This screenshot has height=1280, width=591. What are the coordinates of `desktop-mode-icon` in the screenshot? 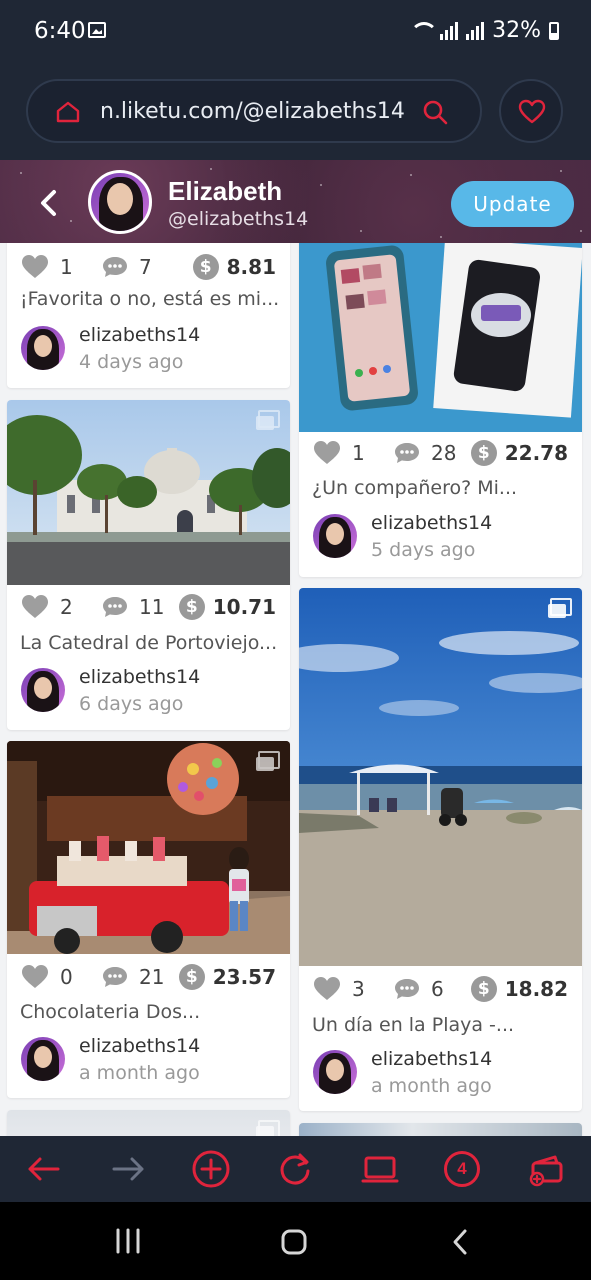 It's located at (380, 1169).